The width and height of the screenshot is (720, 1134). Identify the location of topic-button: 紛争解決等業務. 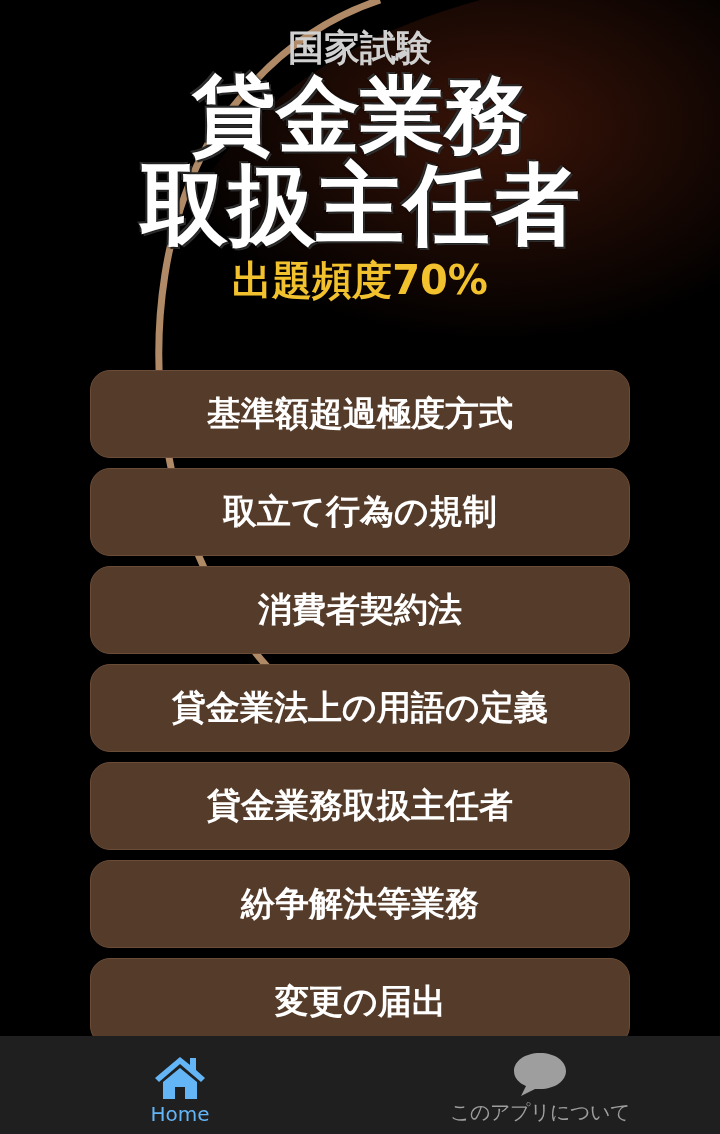
(360, 904).